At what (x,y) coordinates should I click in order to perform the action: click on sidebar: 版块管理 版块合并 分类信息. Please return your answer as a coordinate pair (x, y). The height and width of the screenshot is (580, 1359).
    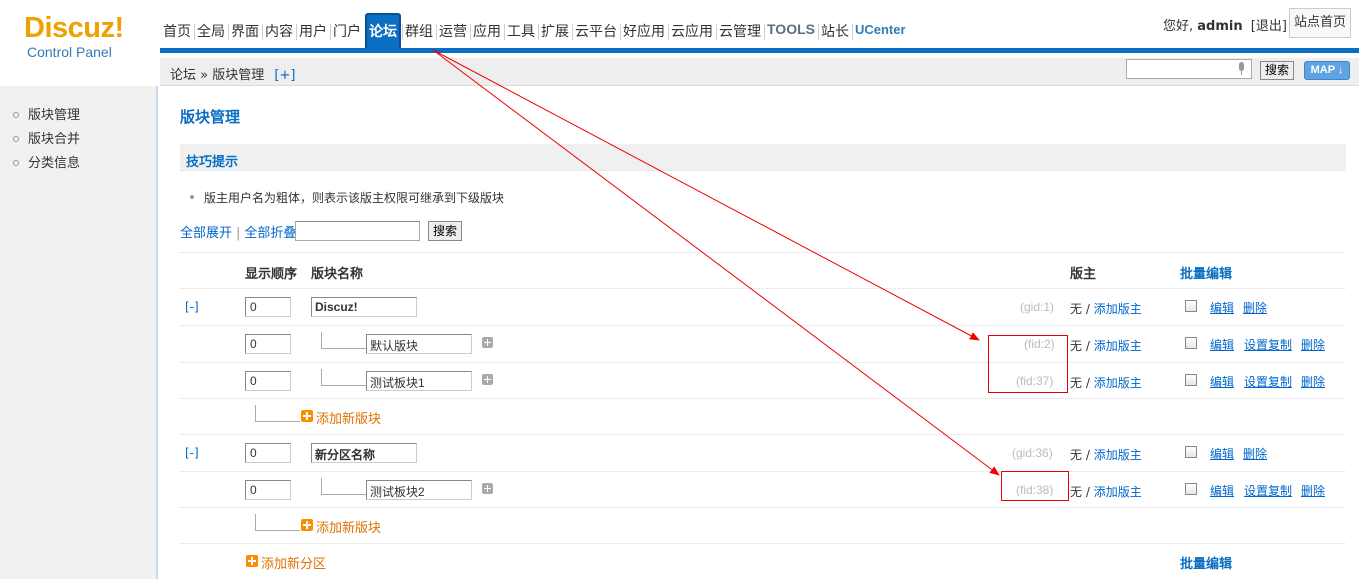
    Looking at the image, I should click on (79, 332).